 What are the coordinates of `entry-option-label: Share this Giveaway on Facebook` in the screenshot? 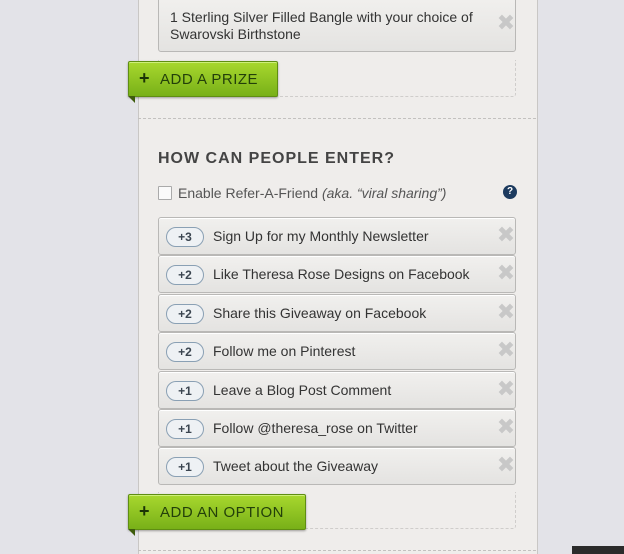 It's located at (320, 313).